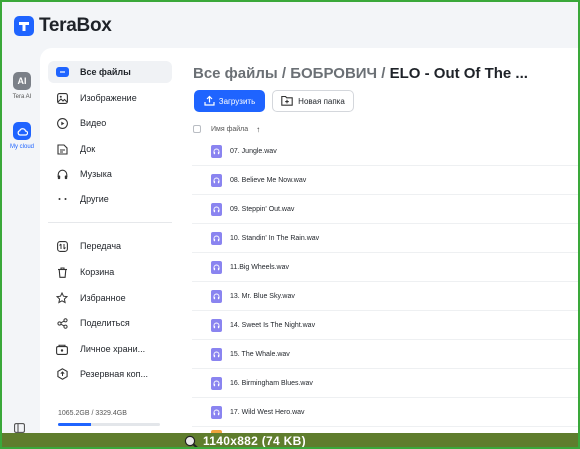 Image resolution: width=580 pixels, height=449 pixels. I want to click on sidebar-item-label: Док, so click(88, 149).